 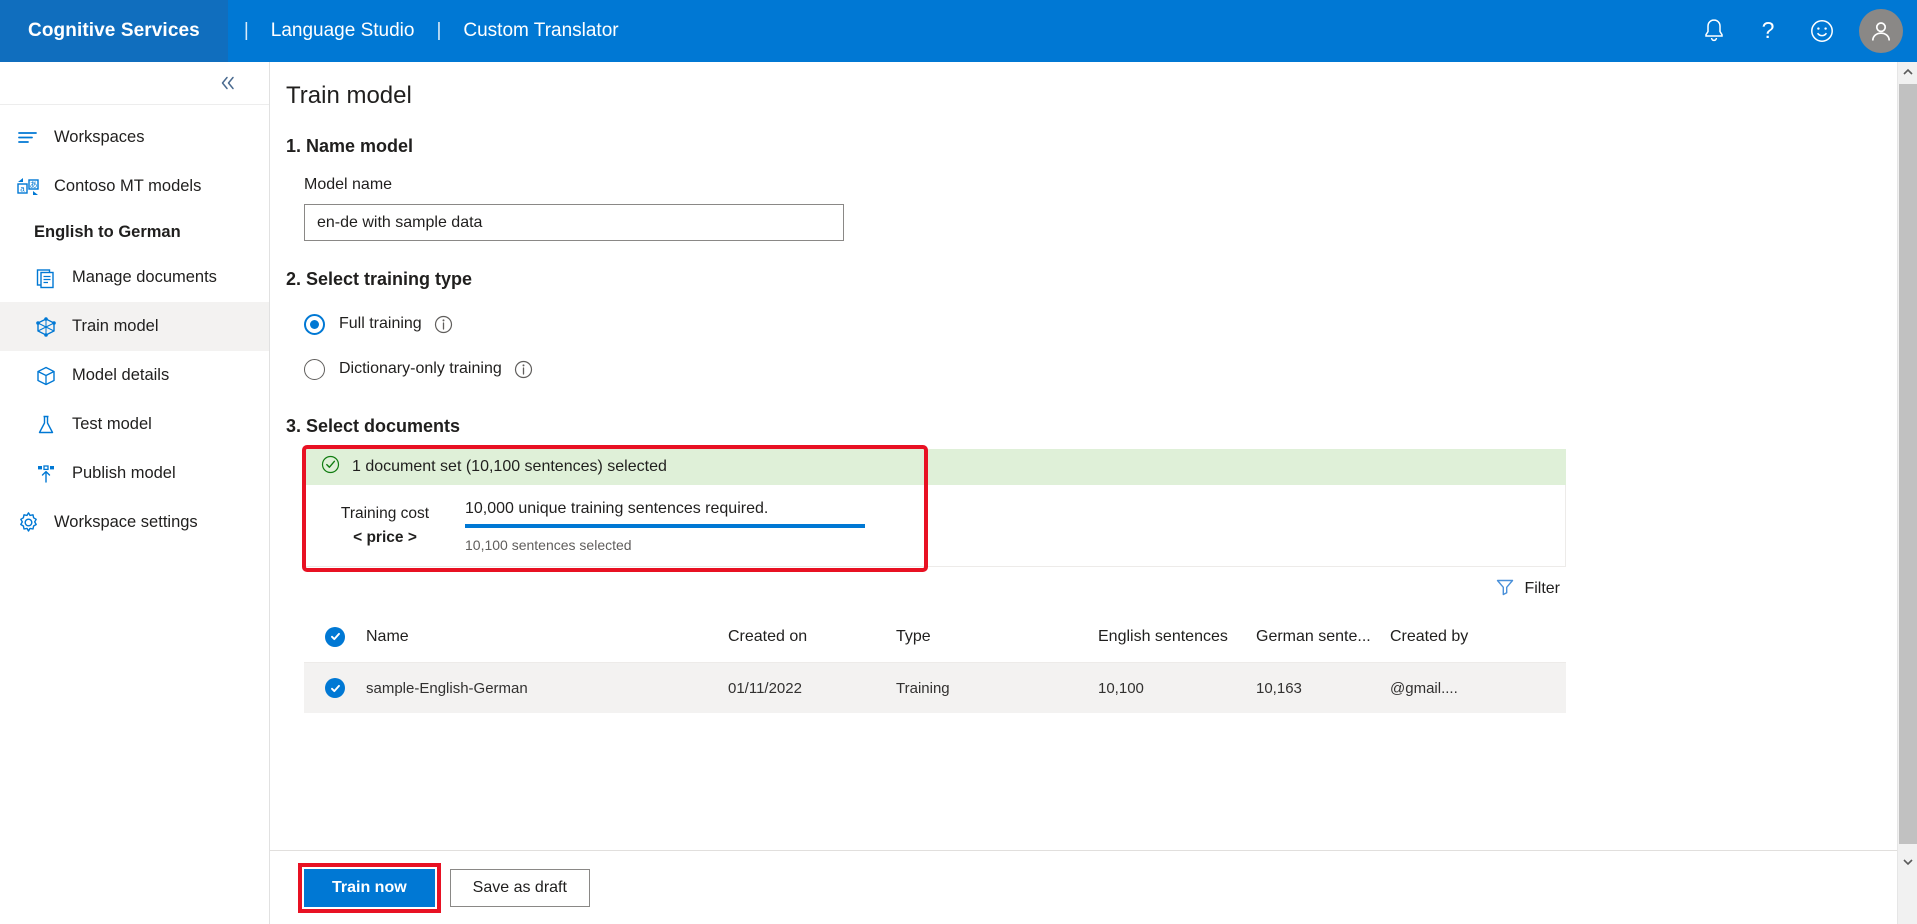 What do you see at coordinates (99, 137) in the screenshot?
I see `sidebar-item-label: Workspaces` at bounding box center [99, 137].